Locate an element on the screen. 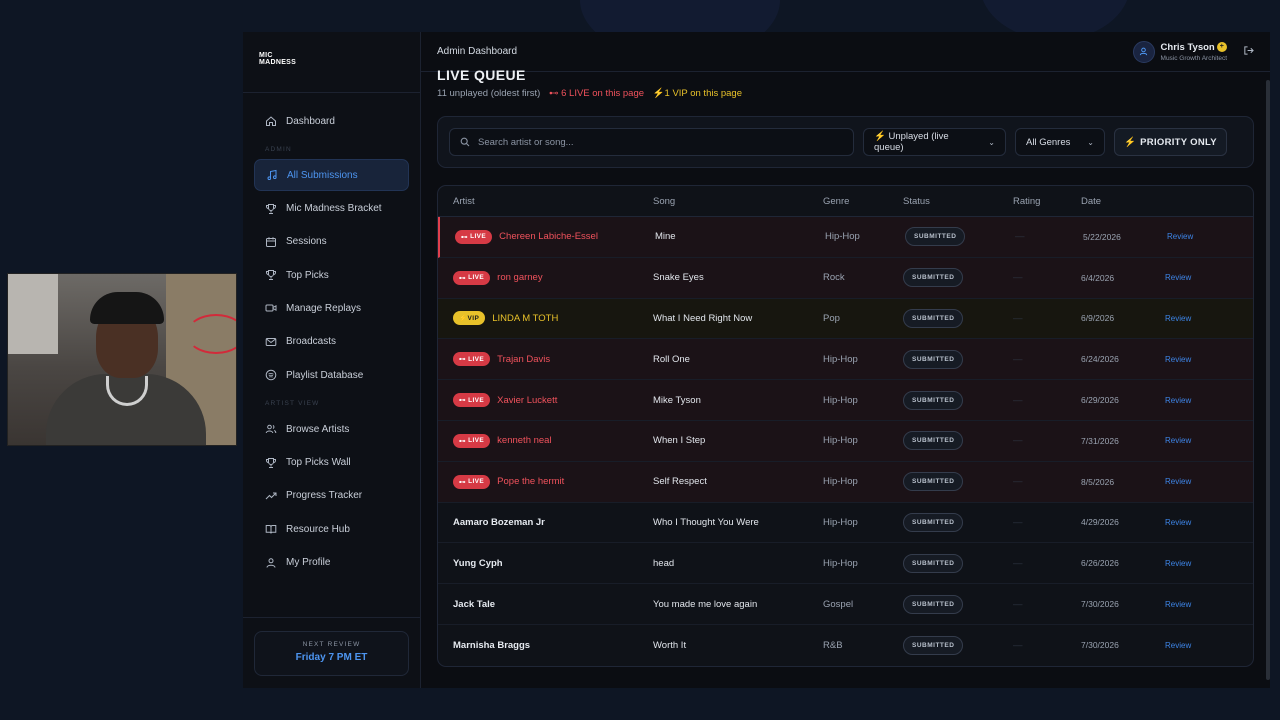 Image resolution: width=1280 pixels, height=720 pixels. trending-up-icon is located at coordinates (271, 496).